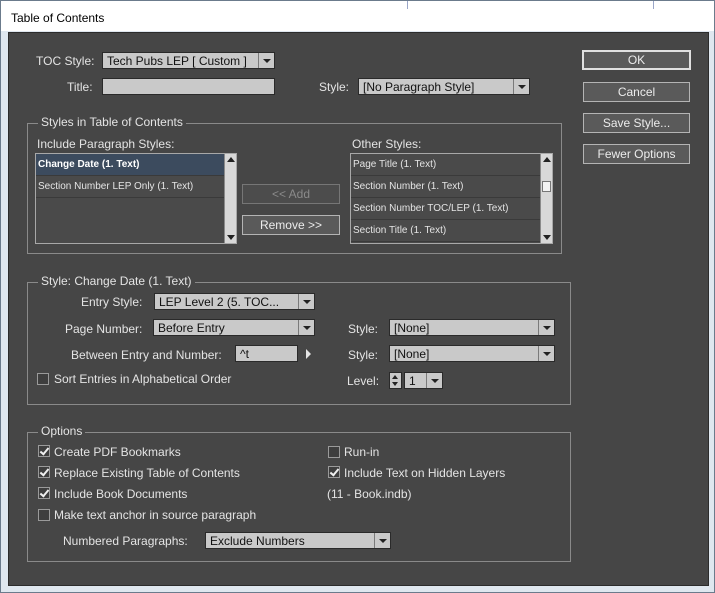 This screenshot has height=593, width=715. Describe the element at coordinates (65, 61) in the screenshot. I see `toc-style-label: TOC Style:` at that location.